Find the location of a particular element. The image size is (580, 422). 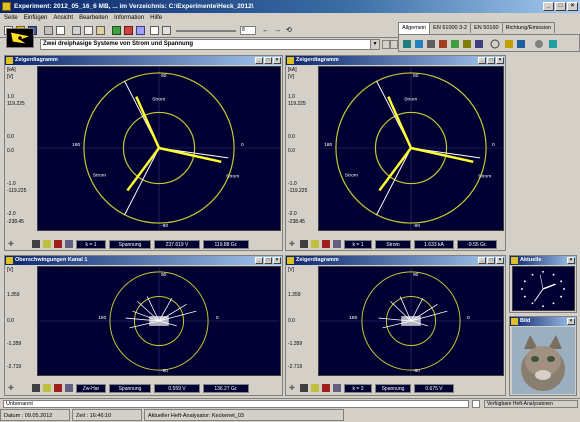

nav-down-icon is located at coordinates (386, 44).